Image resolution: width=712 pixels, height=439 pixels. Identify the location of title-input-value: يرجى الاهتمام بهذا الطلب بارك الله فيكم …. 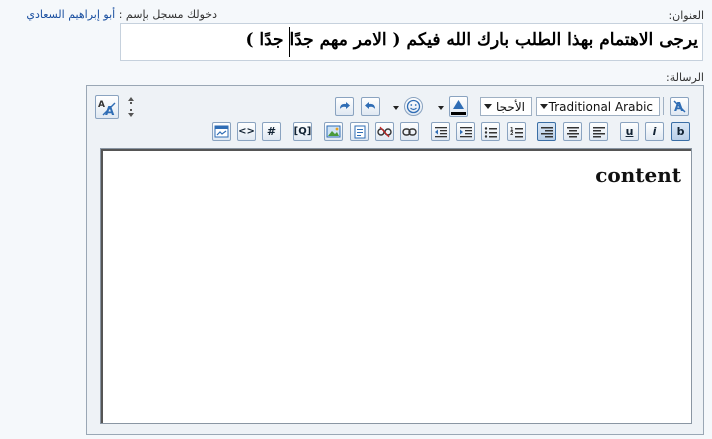
(471, 40).